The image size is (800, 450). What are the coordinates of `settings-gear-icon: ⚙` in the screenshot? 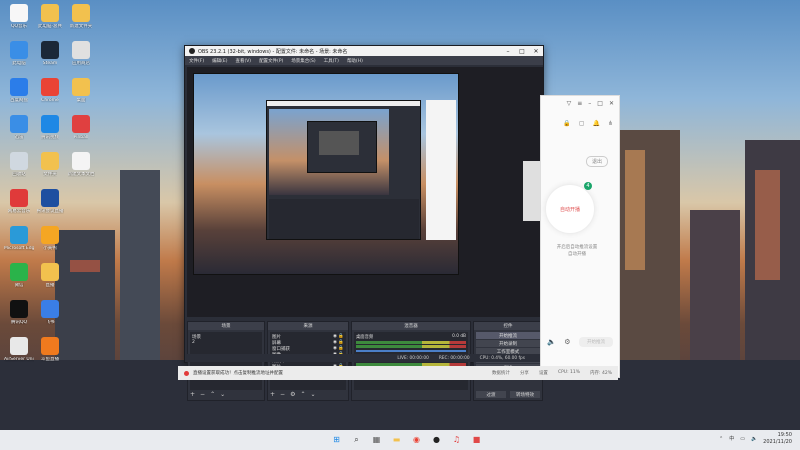 It's located at (567, 342).